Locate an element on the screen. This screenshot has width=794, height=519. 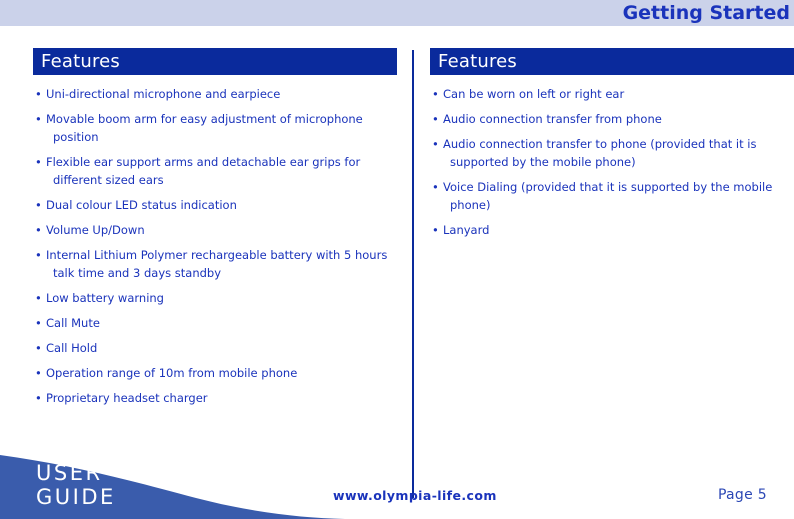
feature-text: Call Hold is located at coordinates (72, 348).